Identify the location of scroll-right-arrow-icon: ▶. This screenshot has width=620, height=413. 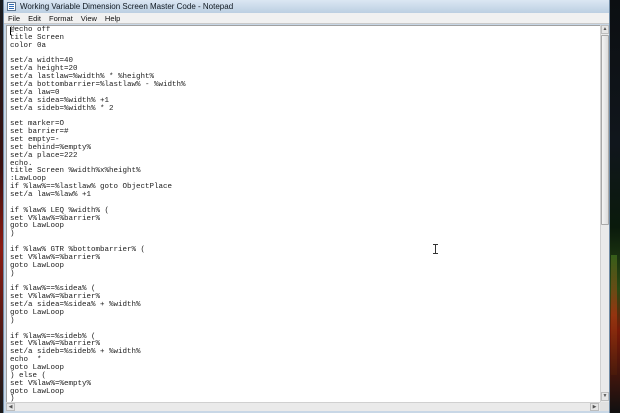
(594, 407).